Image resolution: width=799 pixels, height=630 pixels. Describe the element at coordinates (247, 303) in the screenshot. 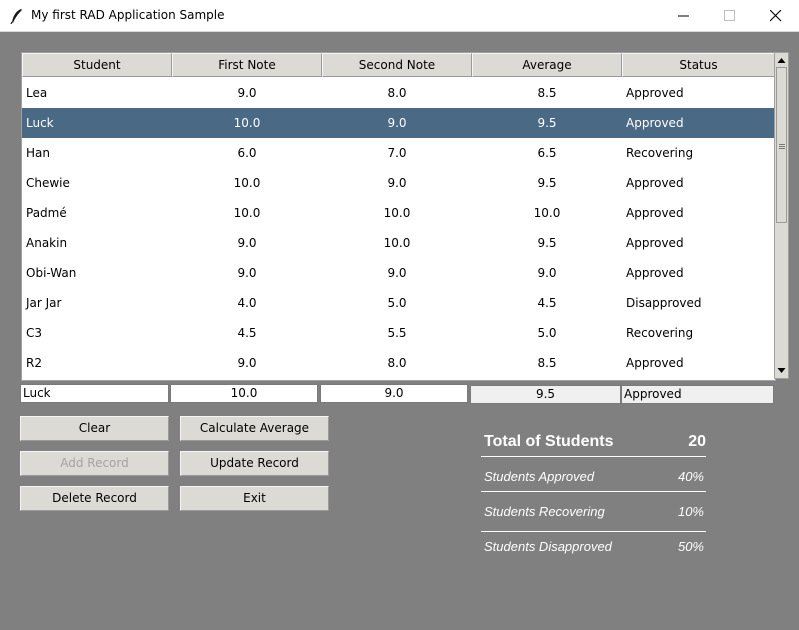

I see `cell-first-note: 4.0` at that location.